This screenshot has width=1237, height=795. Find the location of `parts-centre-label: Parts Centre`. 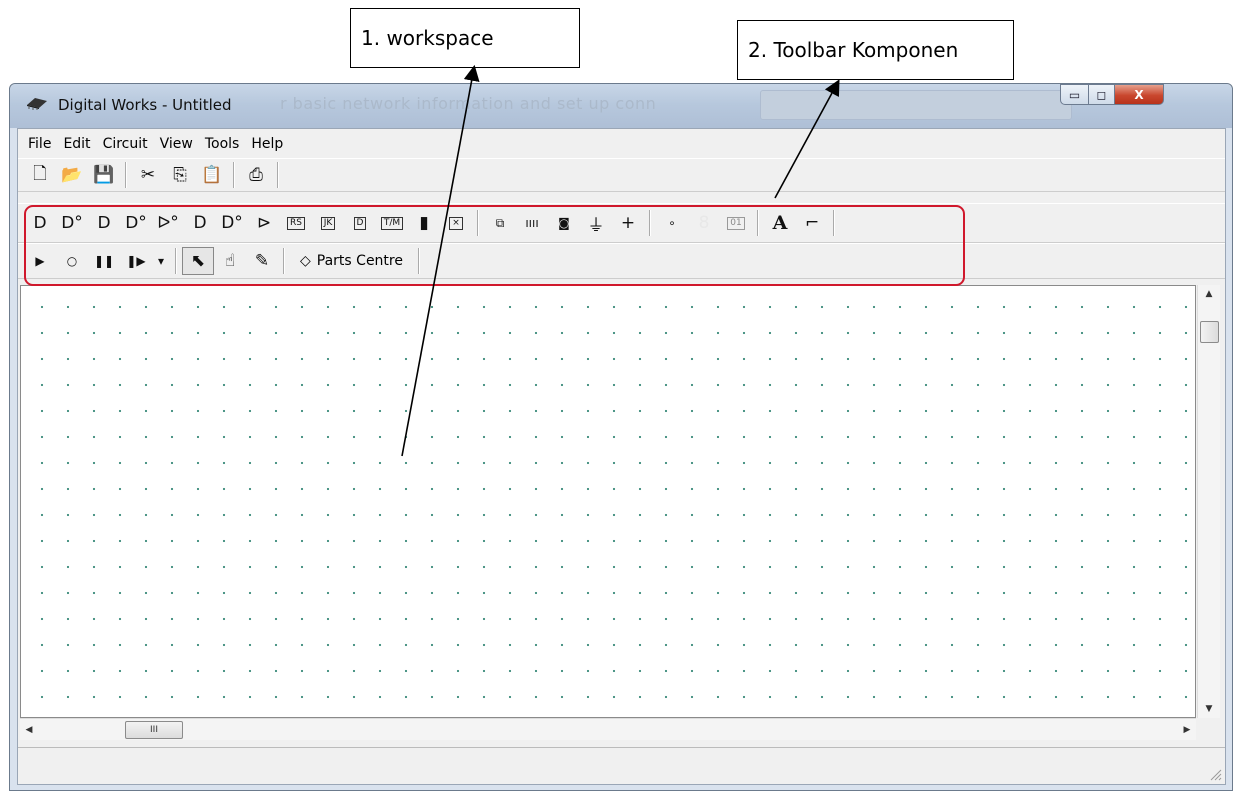

parts-centre-label: Parts Centre is located at coordinates (359, 261).